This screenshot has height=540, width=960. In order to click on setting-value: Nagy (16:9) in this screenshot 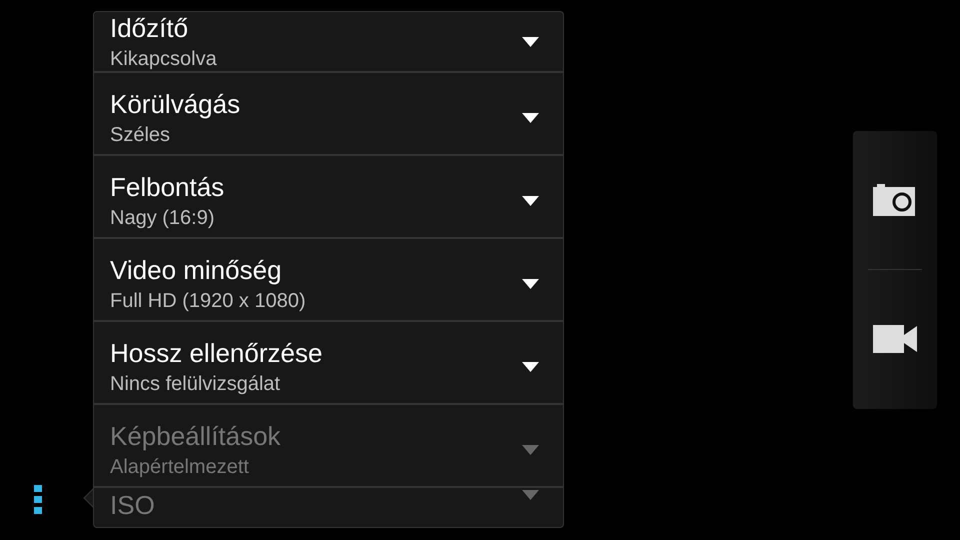, I will do `click(163, 218)`.